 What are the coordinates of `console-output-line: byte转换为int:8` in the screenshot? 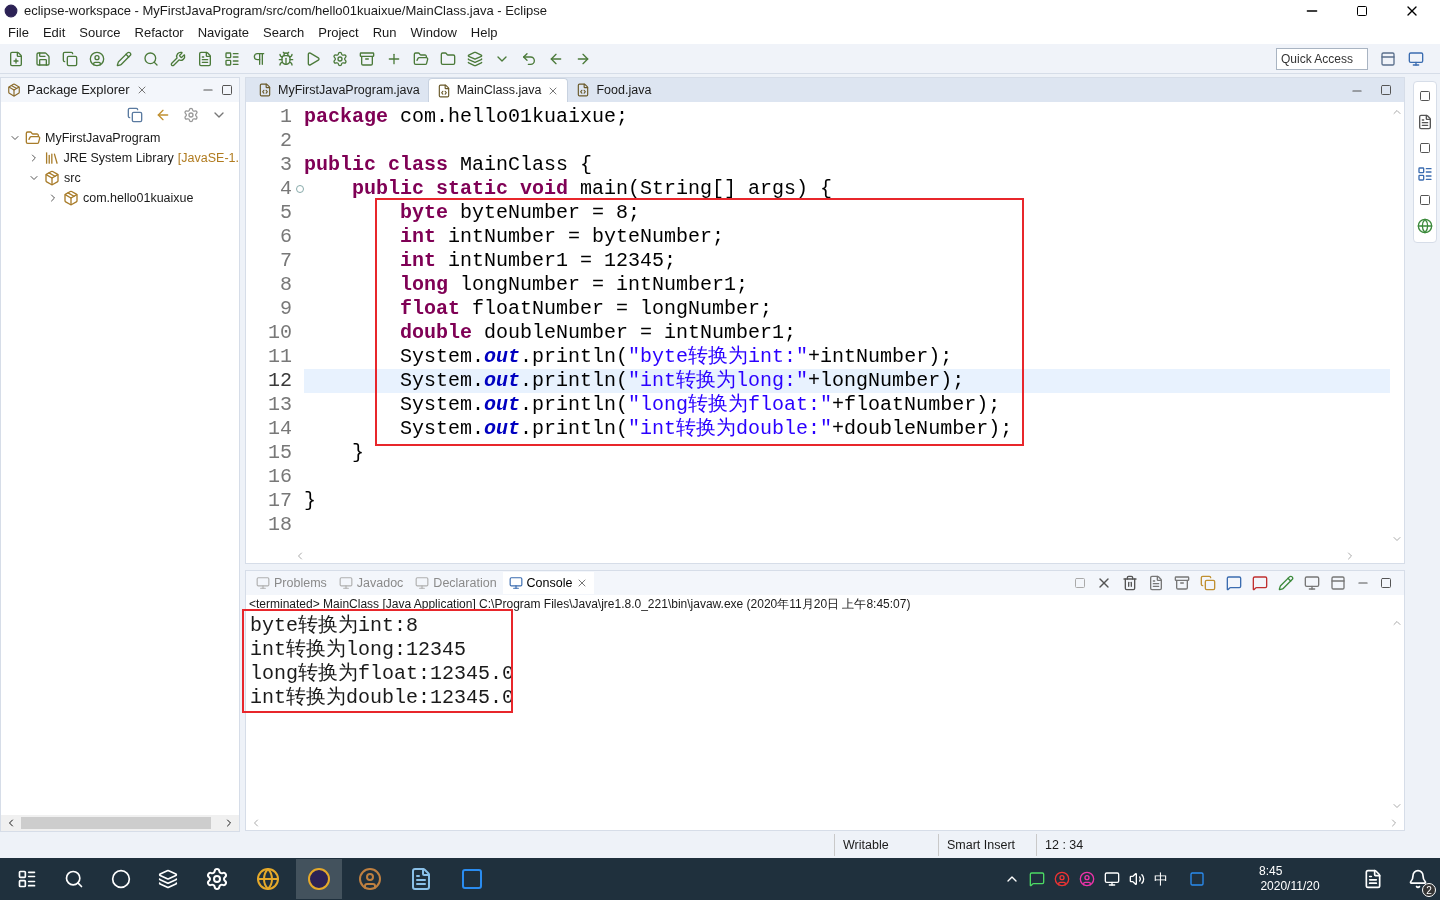 It's located at (334, 626).